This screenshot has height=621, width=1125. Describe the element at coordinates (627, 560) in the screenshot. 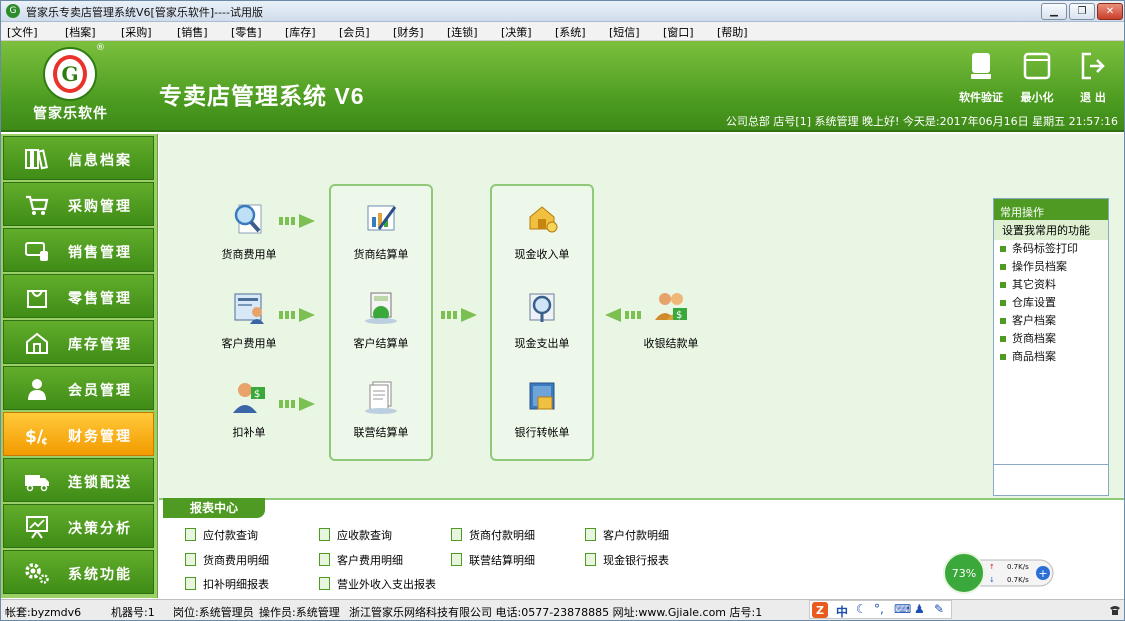

I see `report-cash-bank: 现金银行报表` at that location.